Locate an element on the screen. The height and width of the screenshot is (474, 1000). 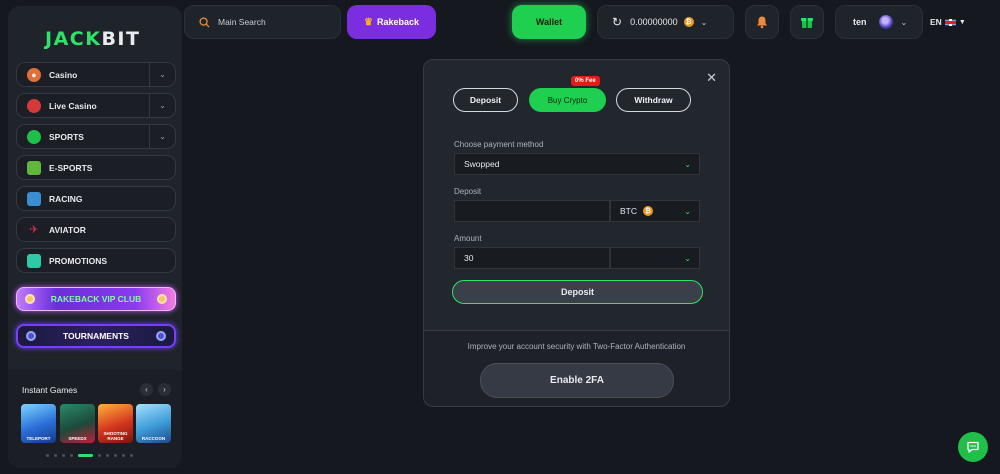
tournaments-label: TOURNAMENTS is located at coordinates (96, 336).